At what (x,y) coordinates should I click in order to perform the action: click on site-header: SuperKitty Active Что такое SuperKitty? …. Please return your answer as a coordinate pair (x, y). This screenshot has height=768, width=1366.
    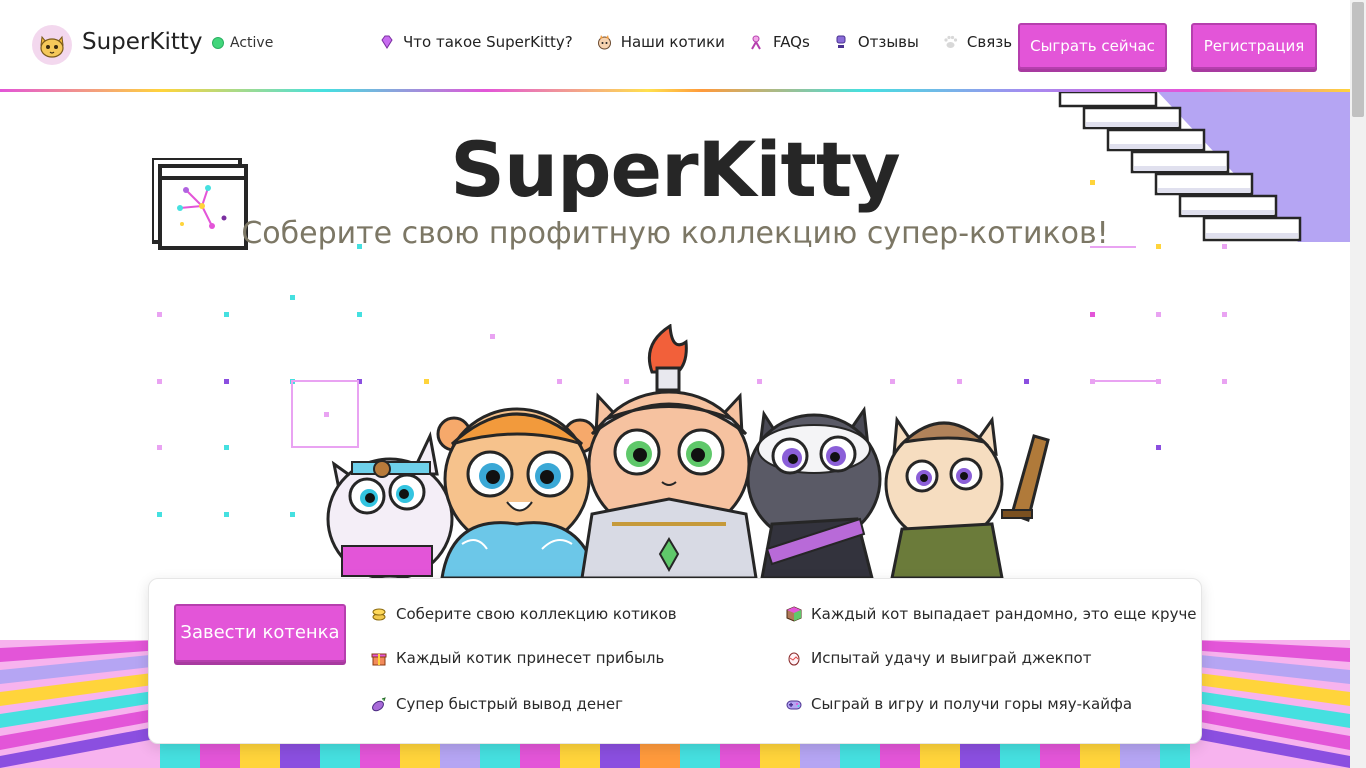
    Looking at the image, I should click on (683, 45).